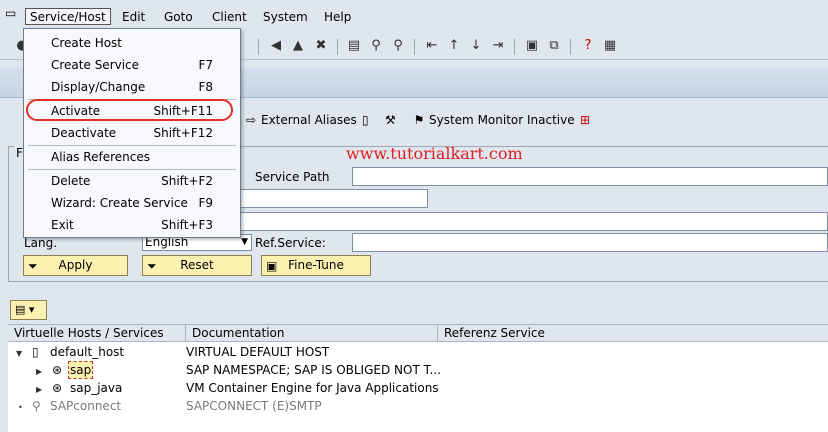 The width and height of the screenshot is (828, 432). Describe the element at coordinates (178, 17) in the screenshot. I see `menu-goto: Goto` at that location.